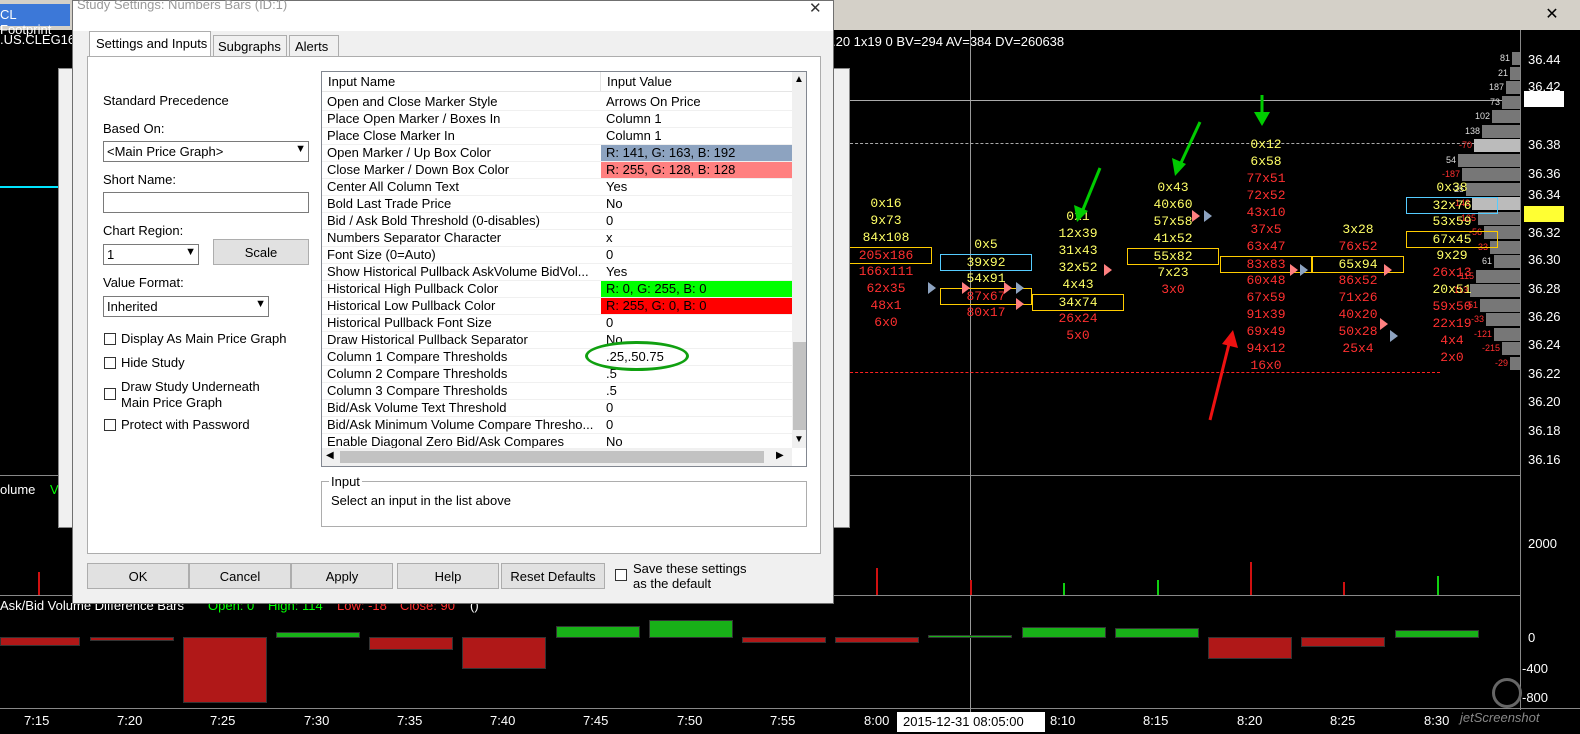  I want to click on input-row: Bold Last Trade Price No, so click(557, 204).